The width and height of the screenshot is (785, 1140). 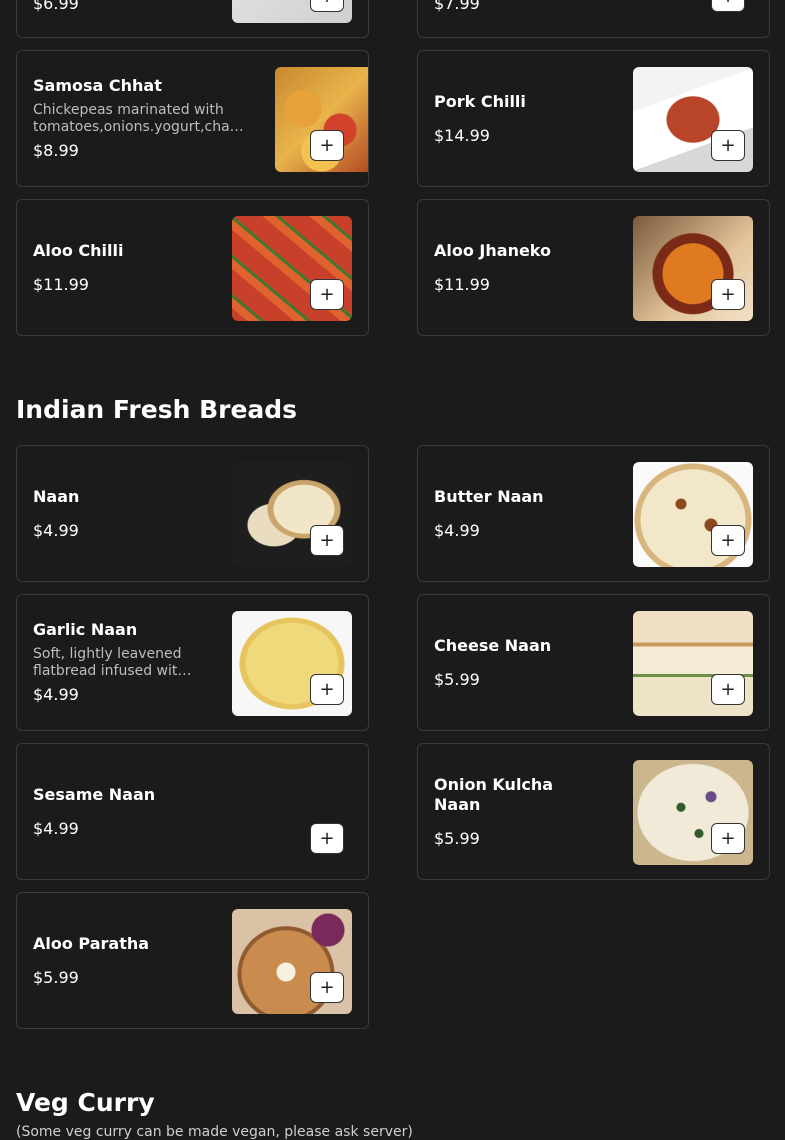 I want to click on item-price: $14.99, so click(x=462, y=135).